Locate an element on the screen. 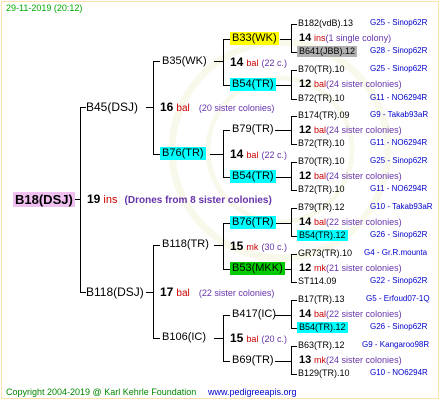 The height and width of the screenshot is (400, 440). gen3-details: 13 mk(24 sister colonies) is located at coordinates (350, 360).